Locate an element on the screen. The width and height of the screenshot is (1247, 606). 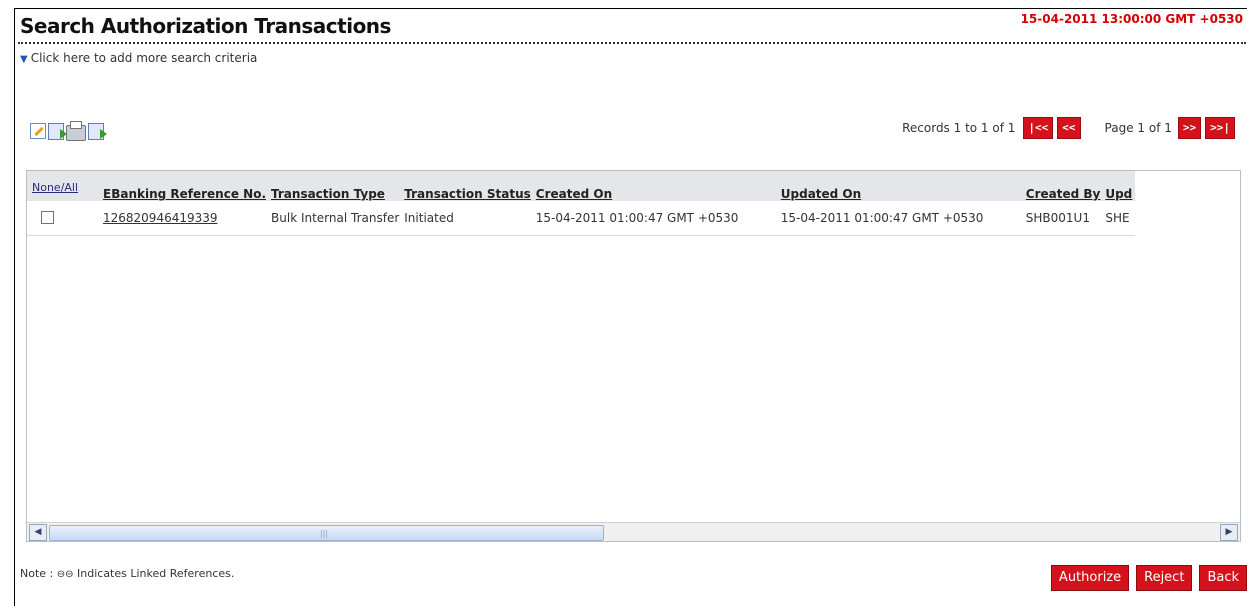
scroll-right-icon: ▶ is located at coordinates (1229, 532).